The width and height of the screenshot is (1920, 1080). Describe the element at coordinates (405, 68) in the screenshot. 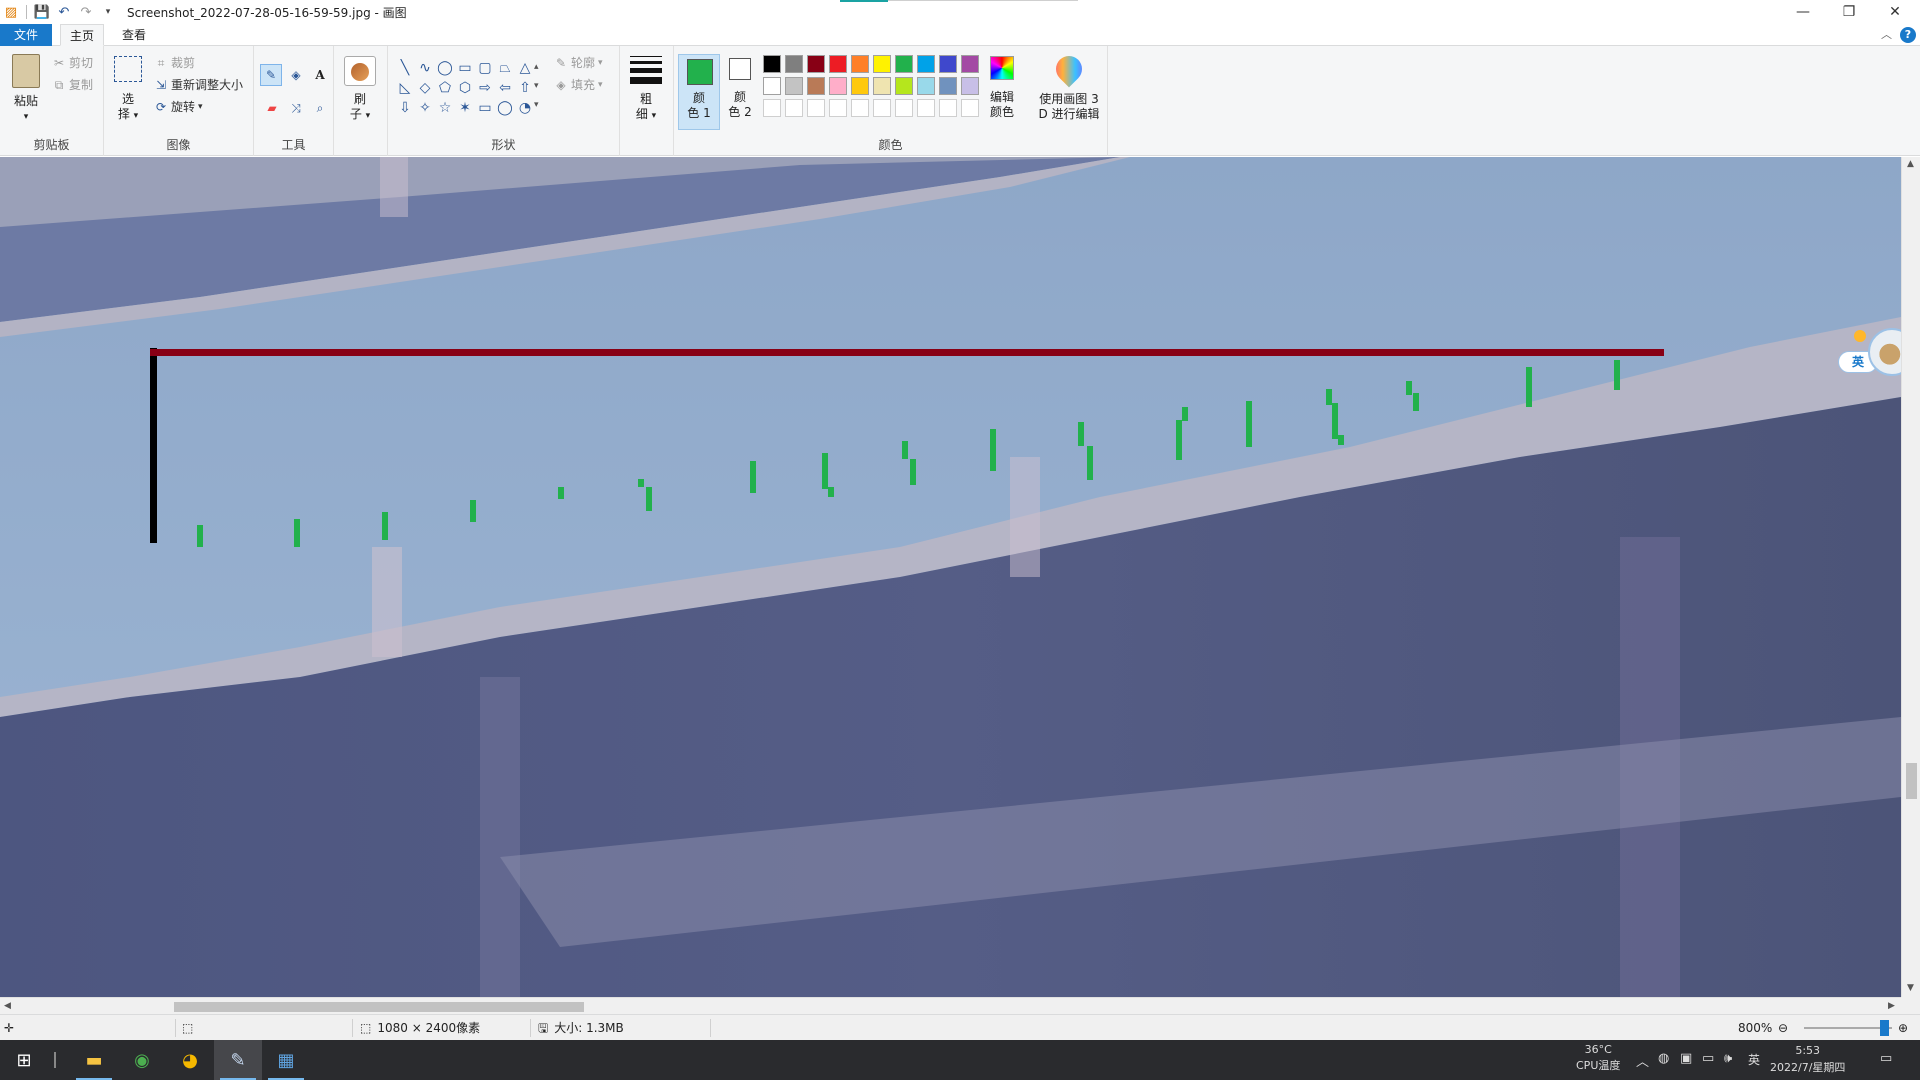

I see `shape-line-icon: ╲` at that location.